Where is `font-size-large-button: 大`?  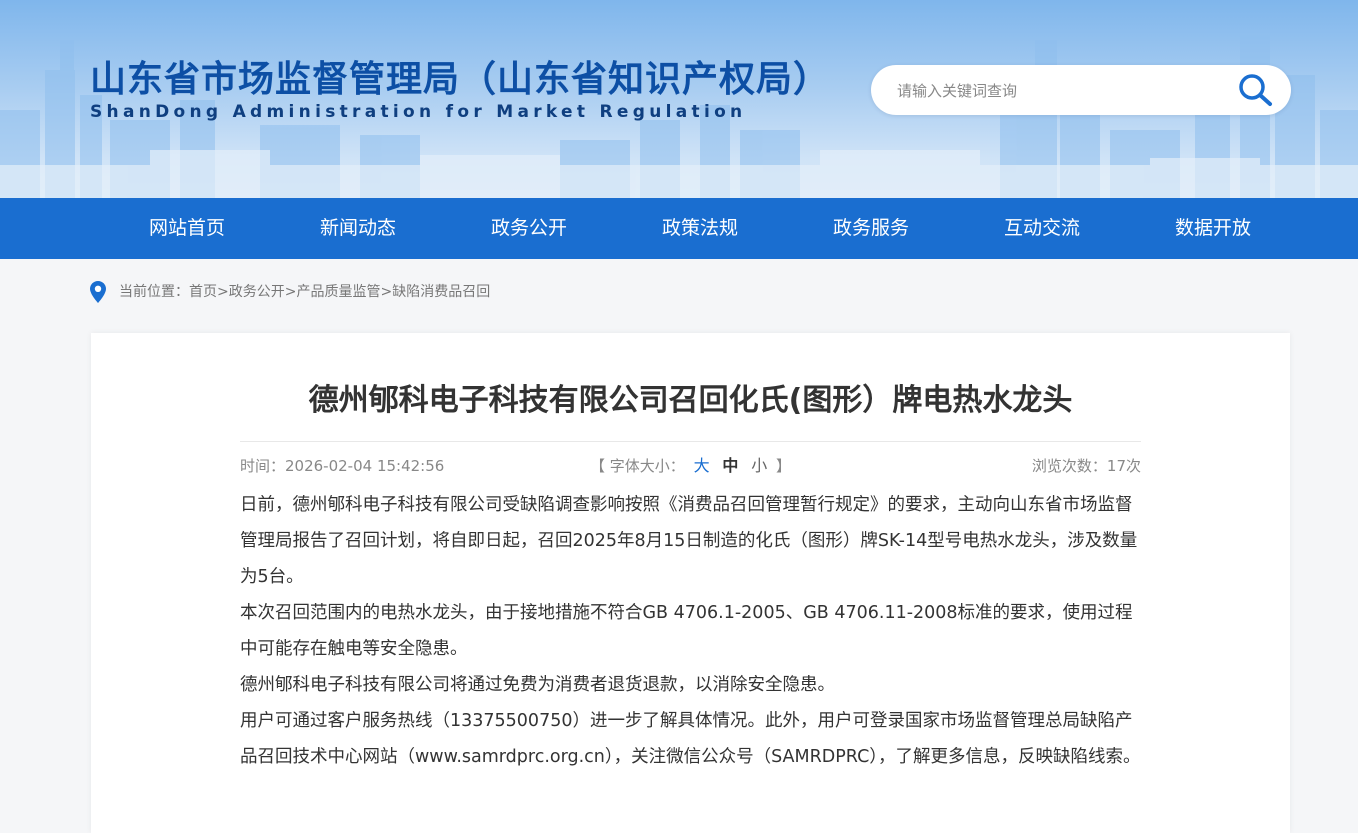
font-size-large-button: 大 is located at coordinates (702, 465).